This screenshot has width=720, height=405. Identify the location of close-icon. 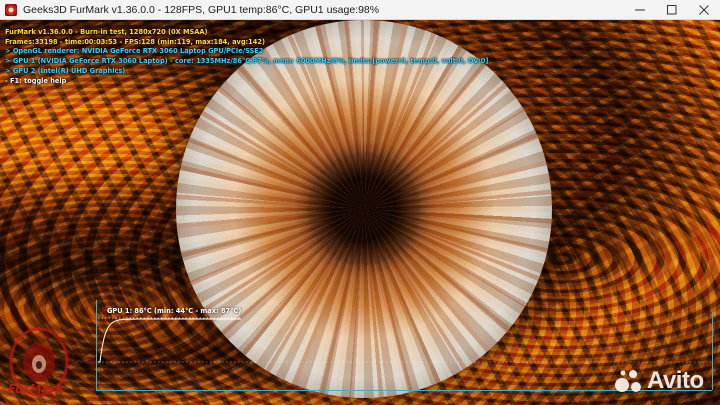
(704, 9).